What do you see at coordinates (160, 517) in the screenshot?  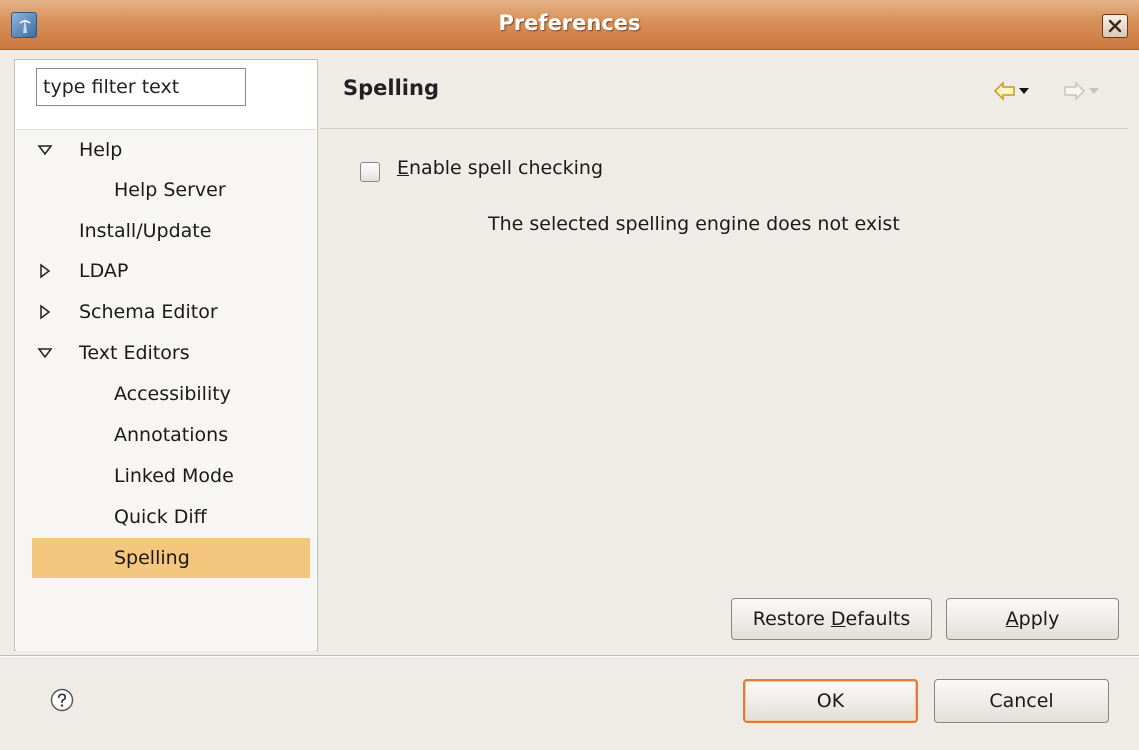 I see `tree-item-label: Quick Diff` at bounding box center [160, 517].